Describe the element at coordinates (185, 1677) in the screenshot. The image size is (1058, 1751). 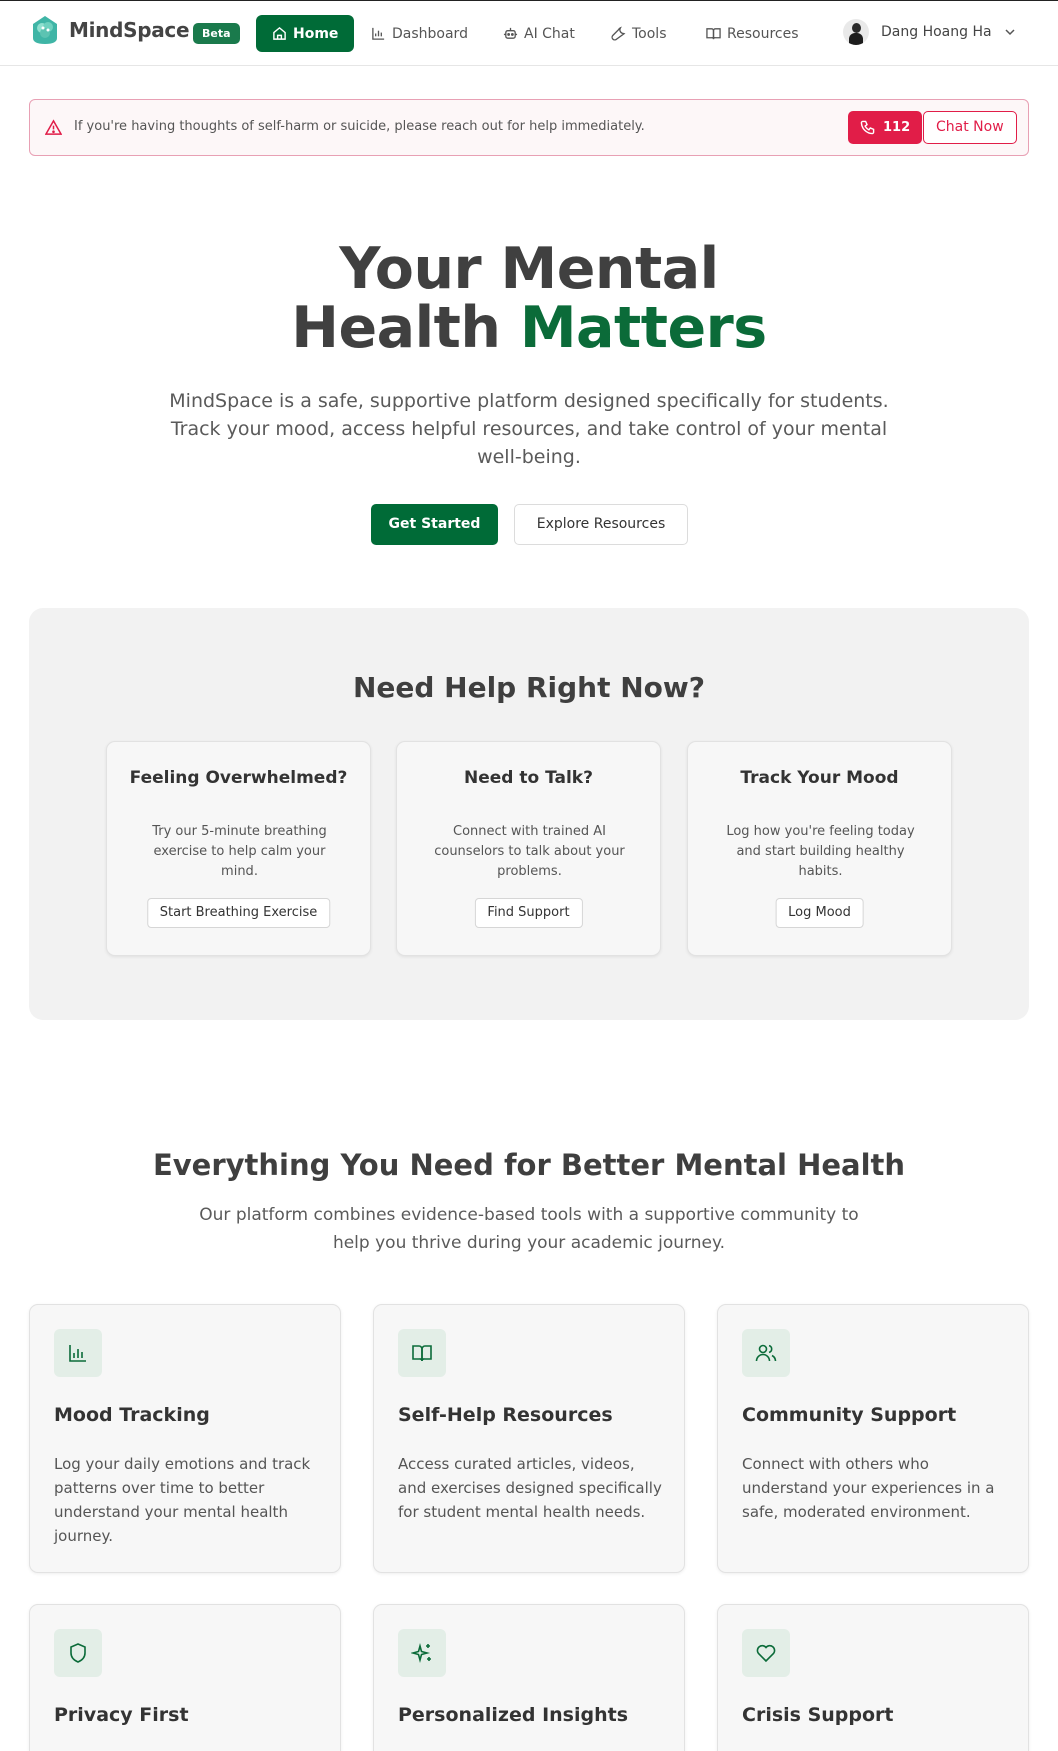
I see `feature-card-privacy: Privacy First` at that location.